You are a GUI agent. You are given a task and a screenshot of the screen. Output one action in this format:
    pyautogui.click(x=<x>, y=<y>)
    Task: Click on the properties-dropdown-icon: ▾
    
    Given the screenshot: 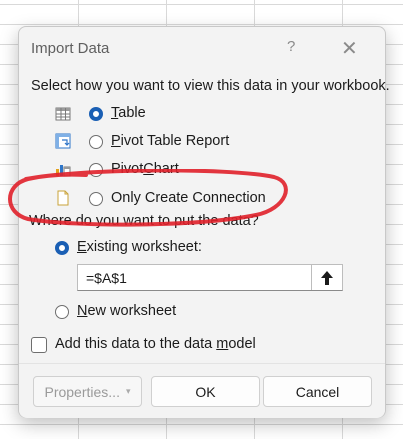 What is the action you would take?
    pyautogui.click(x=128, y=391)
    